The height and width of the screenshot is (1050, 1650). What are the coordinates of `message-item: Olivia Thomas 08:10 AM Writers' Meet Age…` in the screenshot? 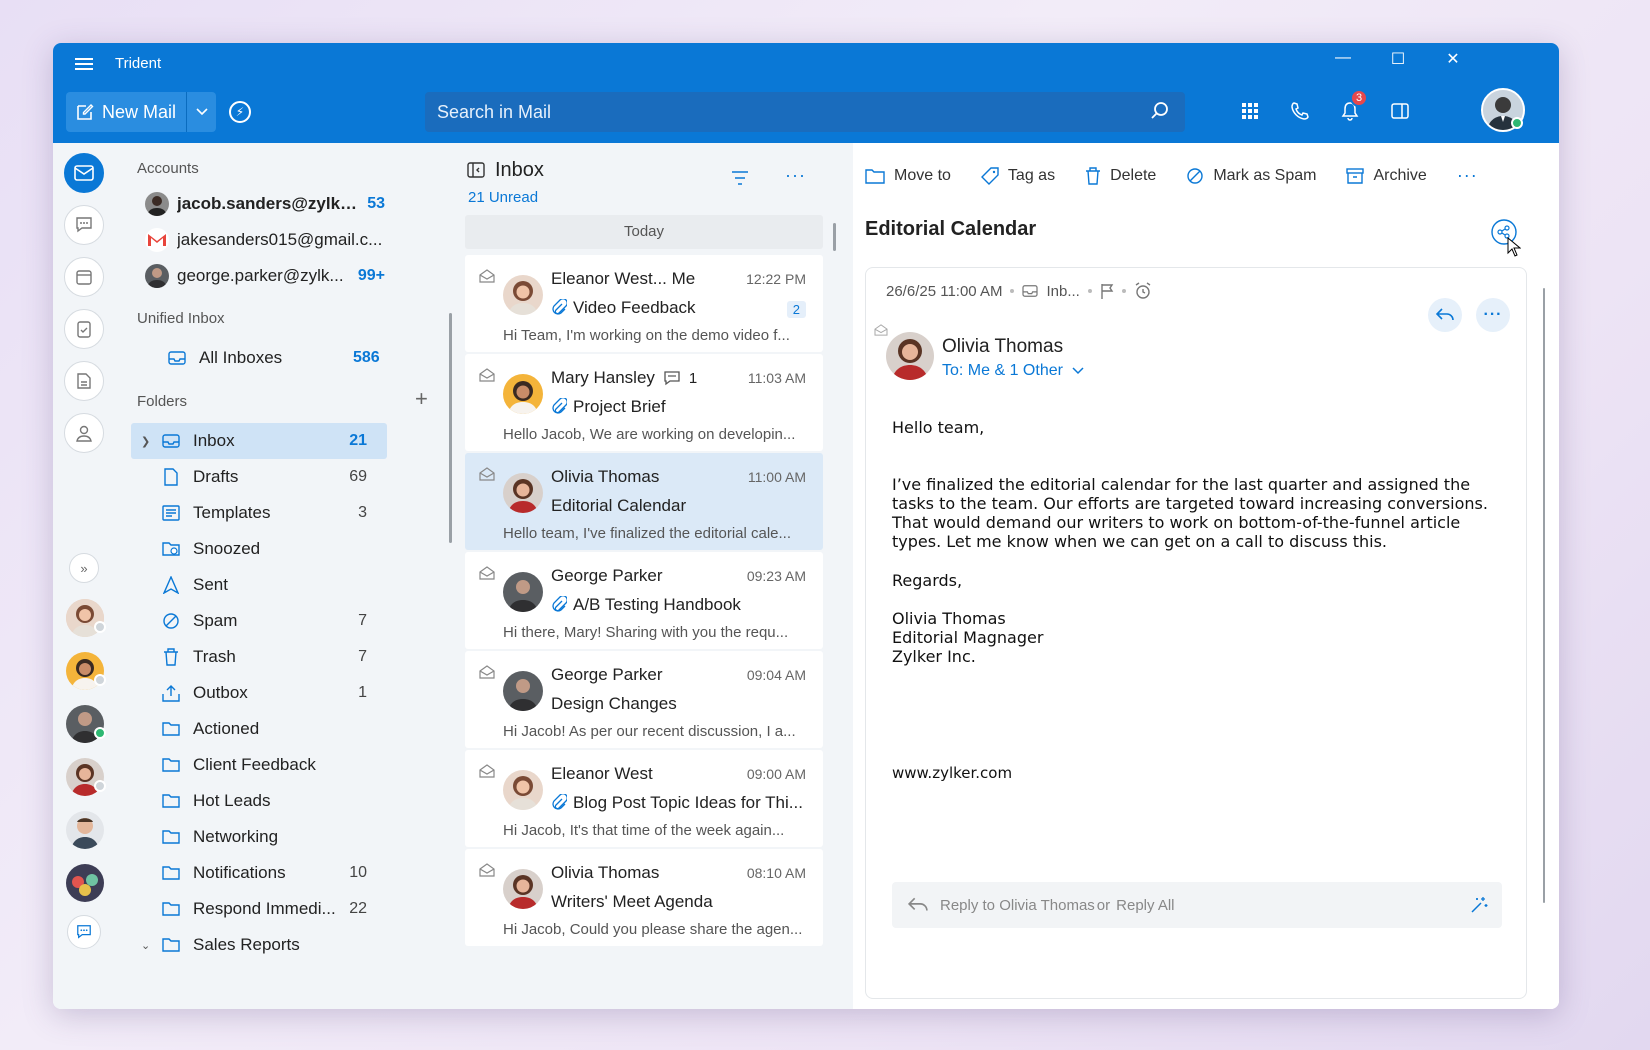 It's located at (644, 897).